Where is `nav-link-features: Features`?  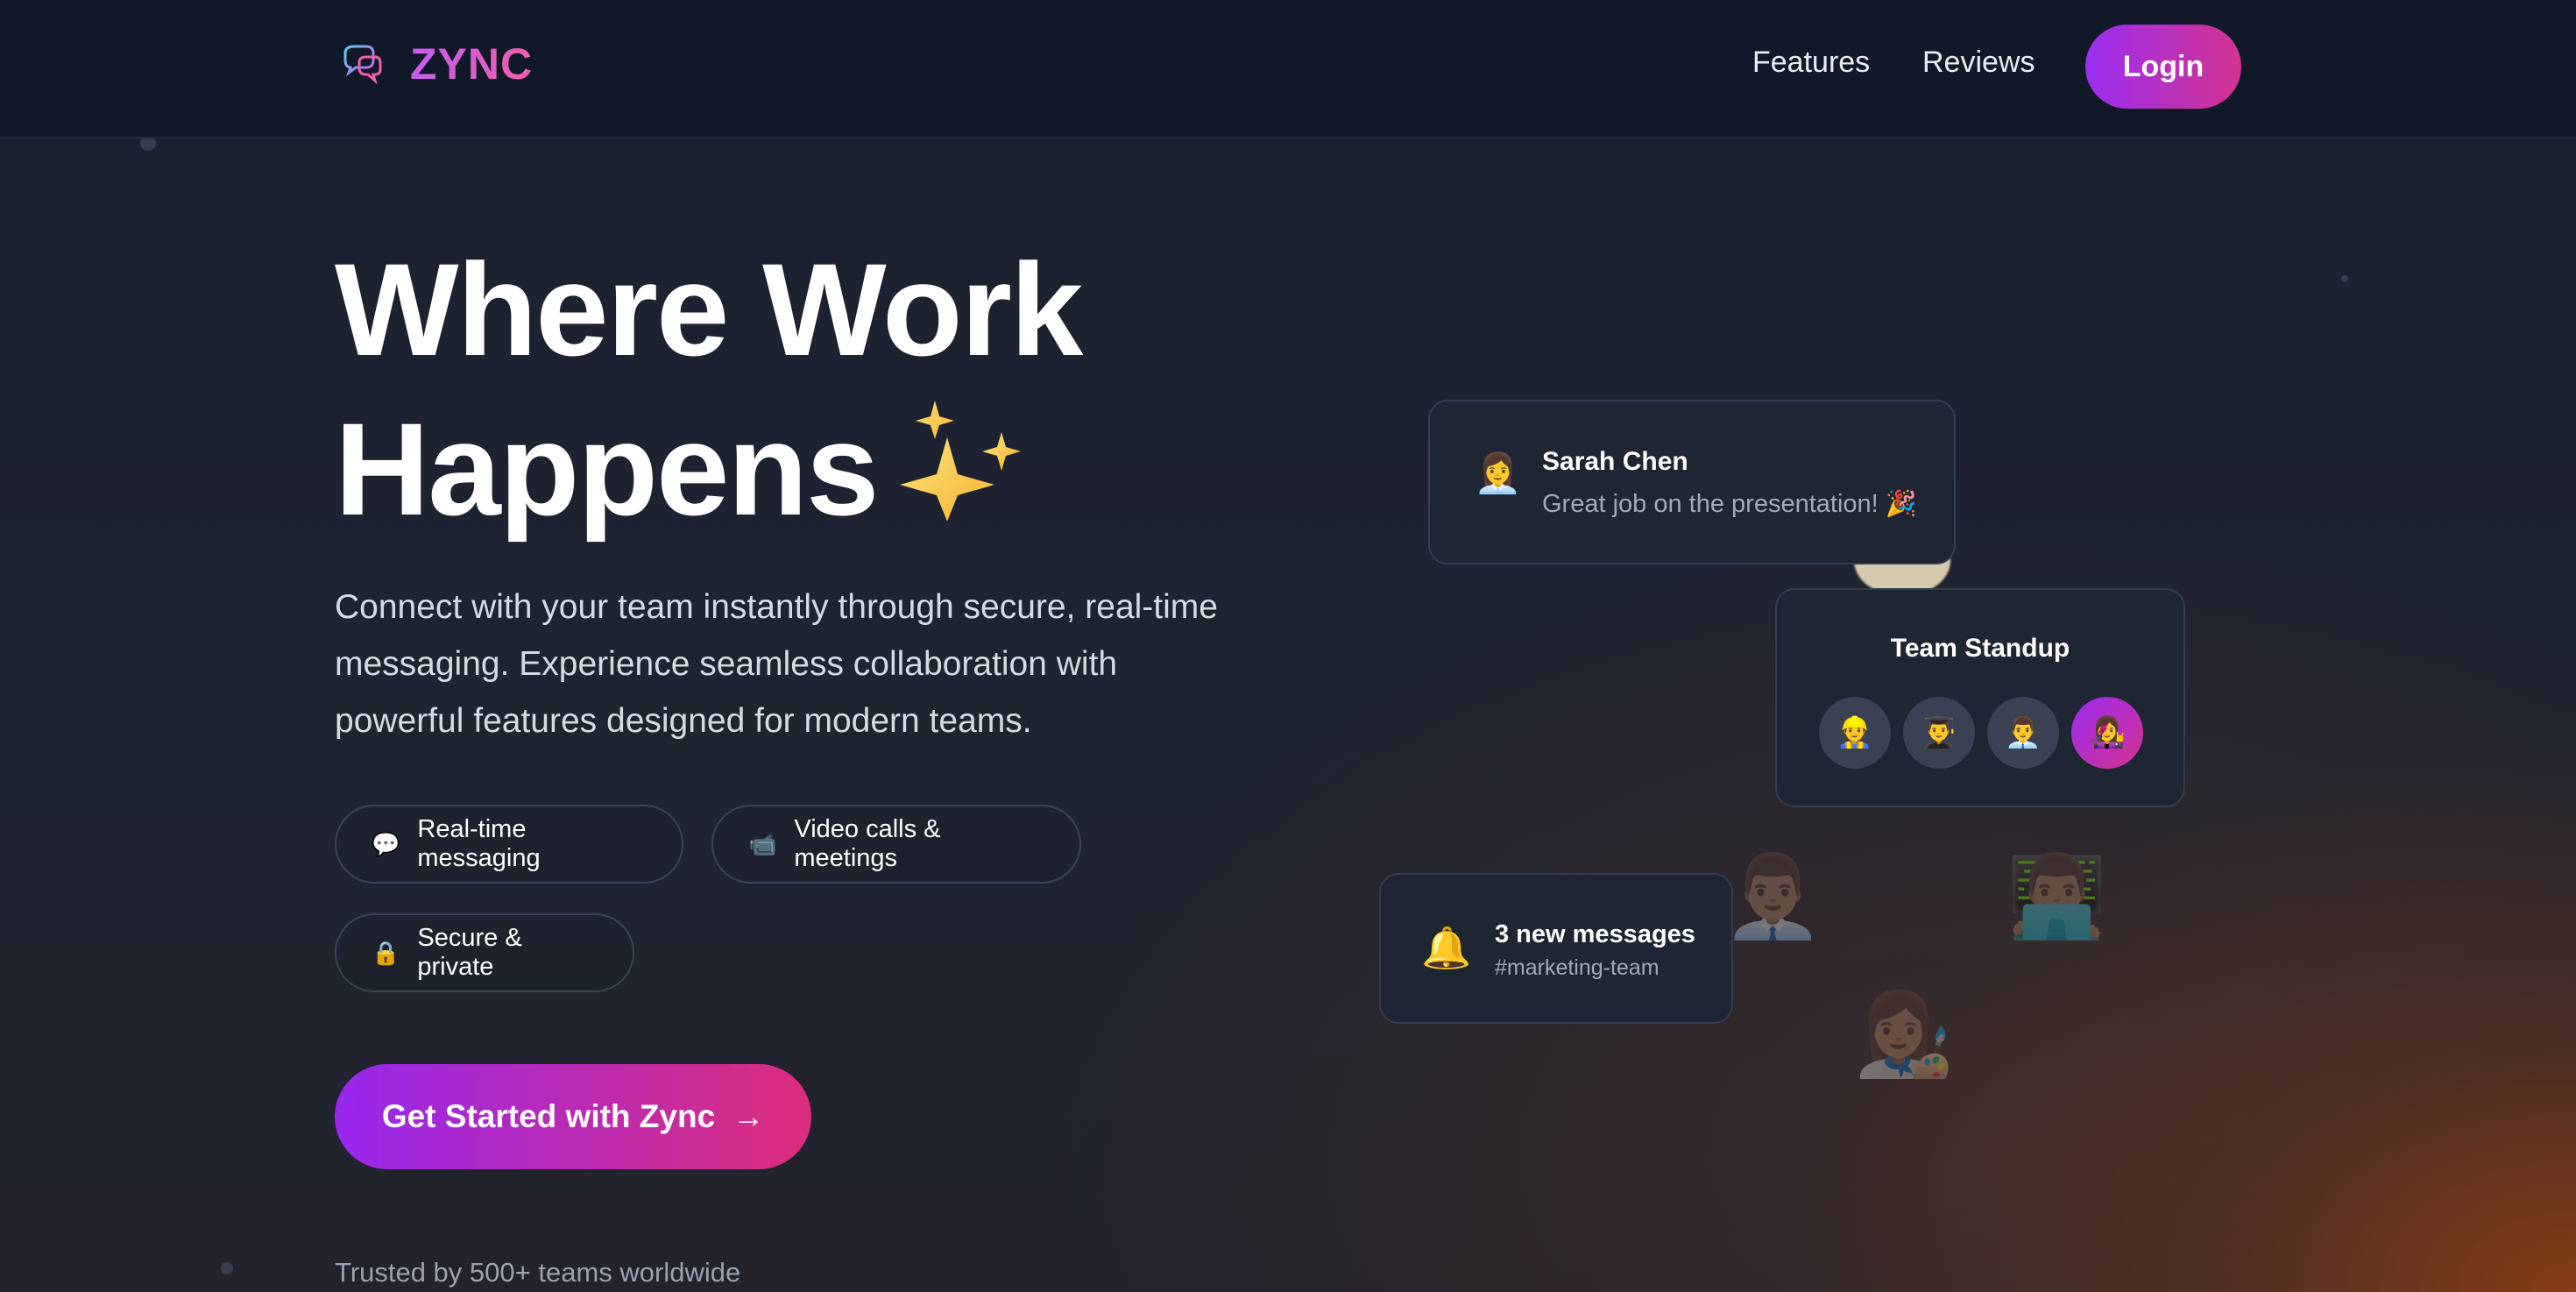
nav-link-features: Features is located at coordinates (1811, 63).